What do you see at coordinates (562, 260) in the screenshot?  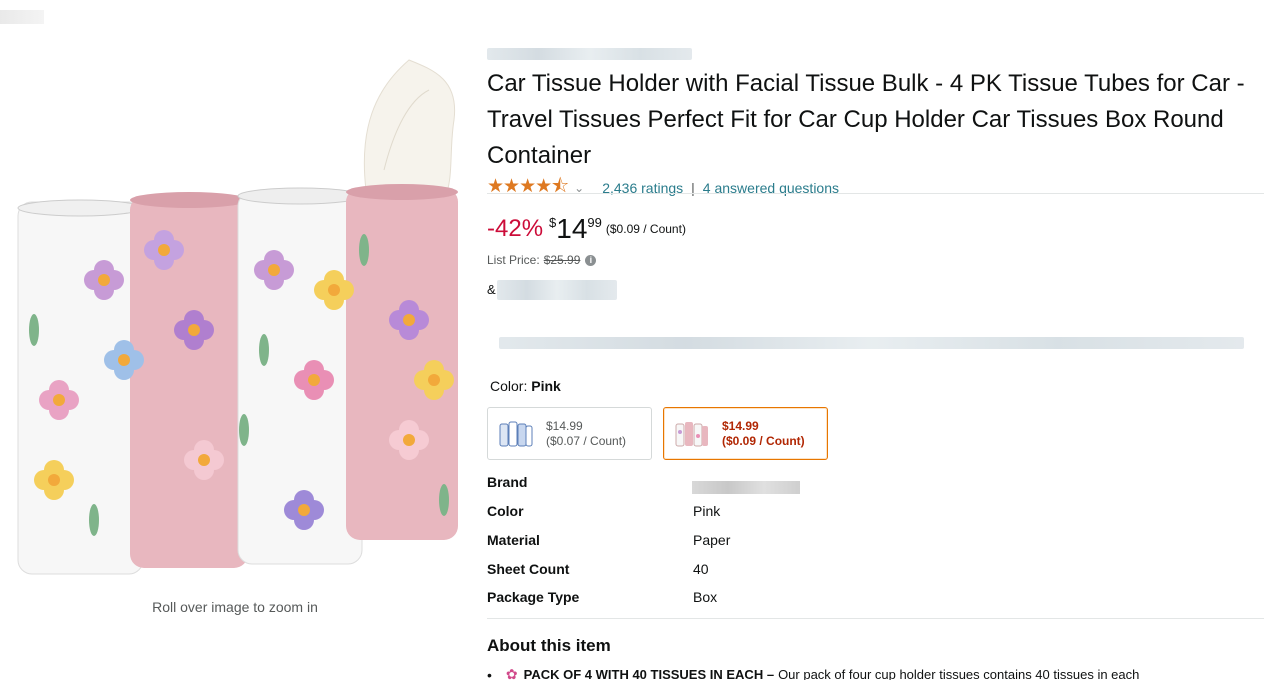 I see `list-price-value: $25.99` at bounding box center [562, 260].